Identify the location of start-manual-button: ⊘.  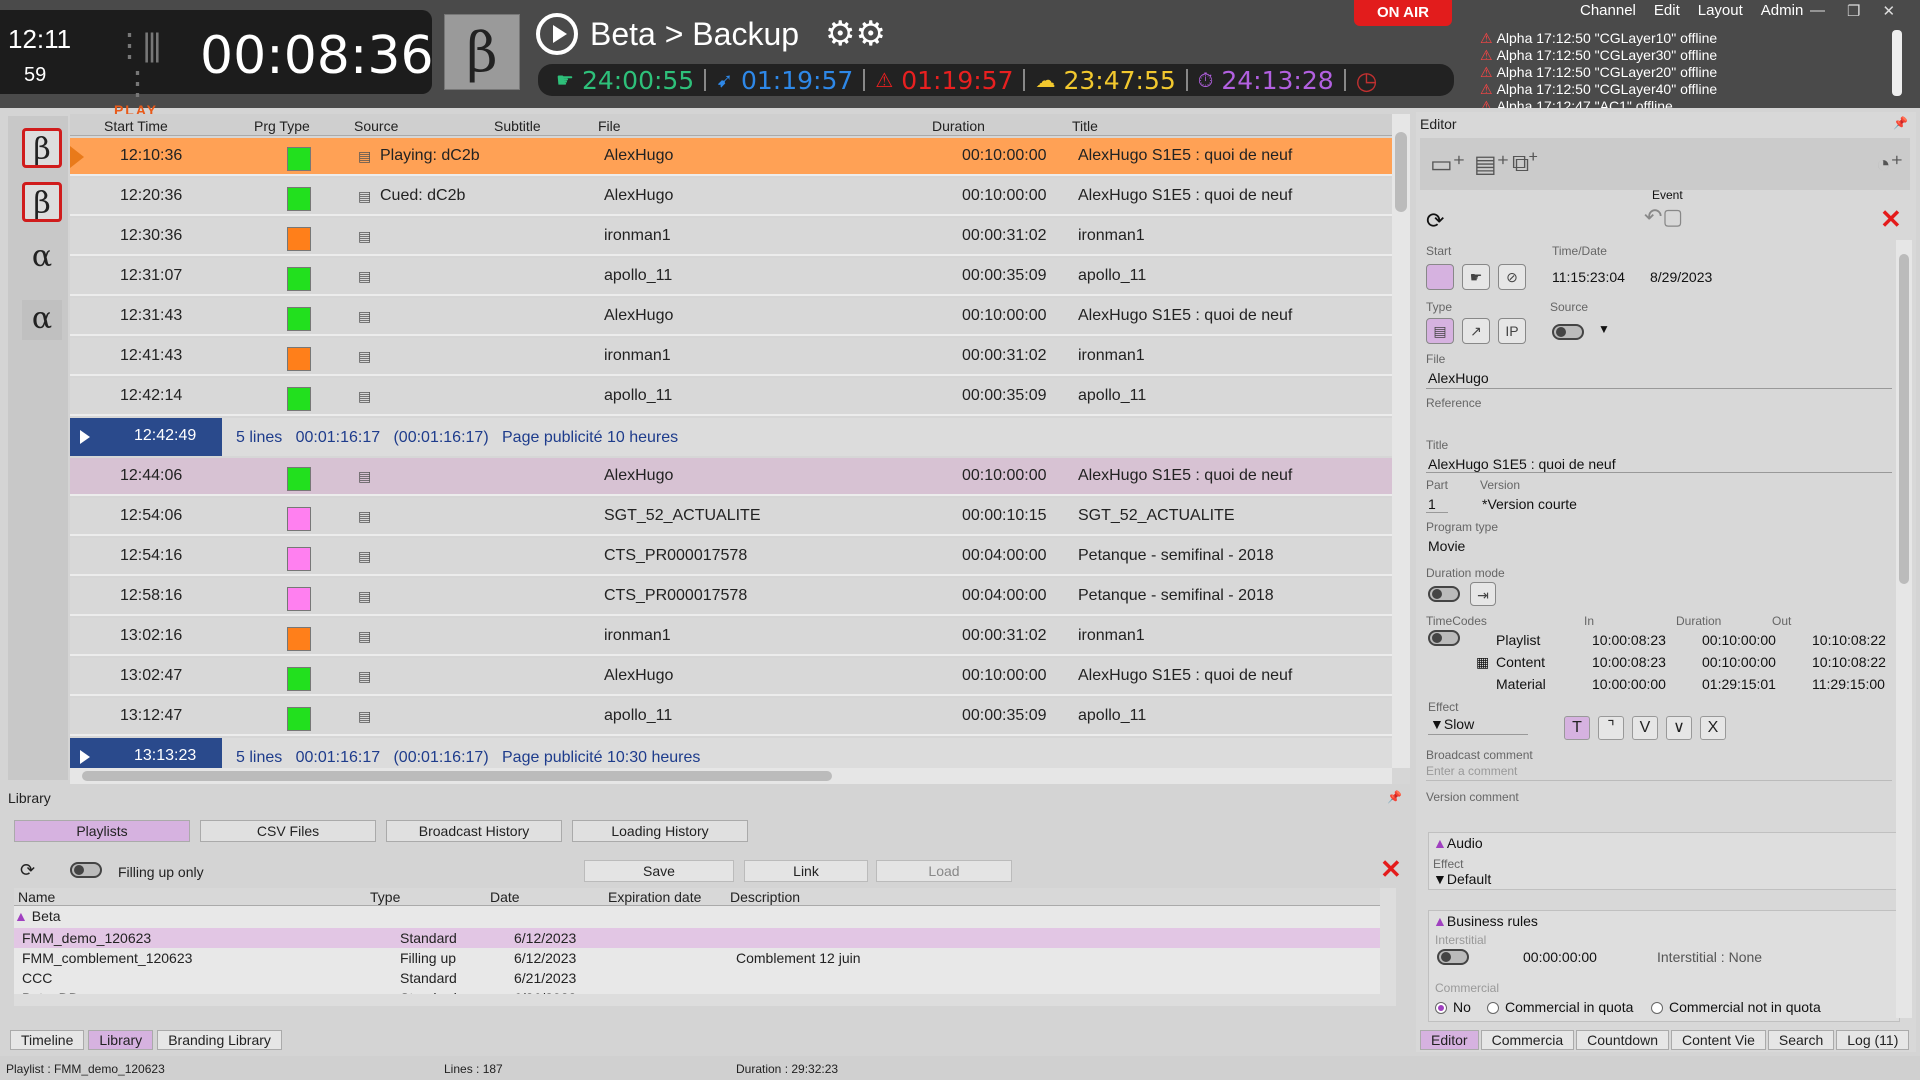
(1512, 277).